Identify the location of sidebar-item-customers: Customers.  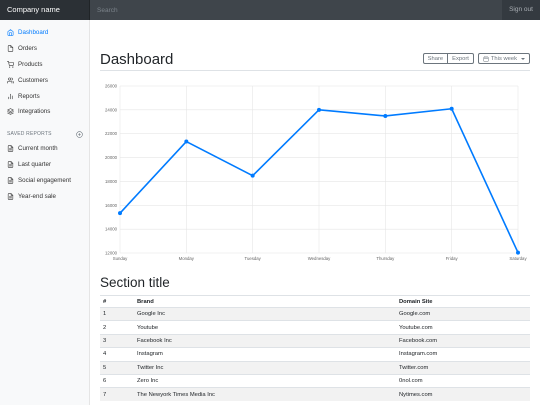
(44, 80).